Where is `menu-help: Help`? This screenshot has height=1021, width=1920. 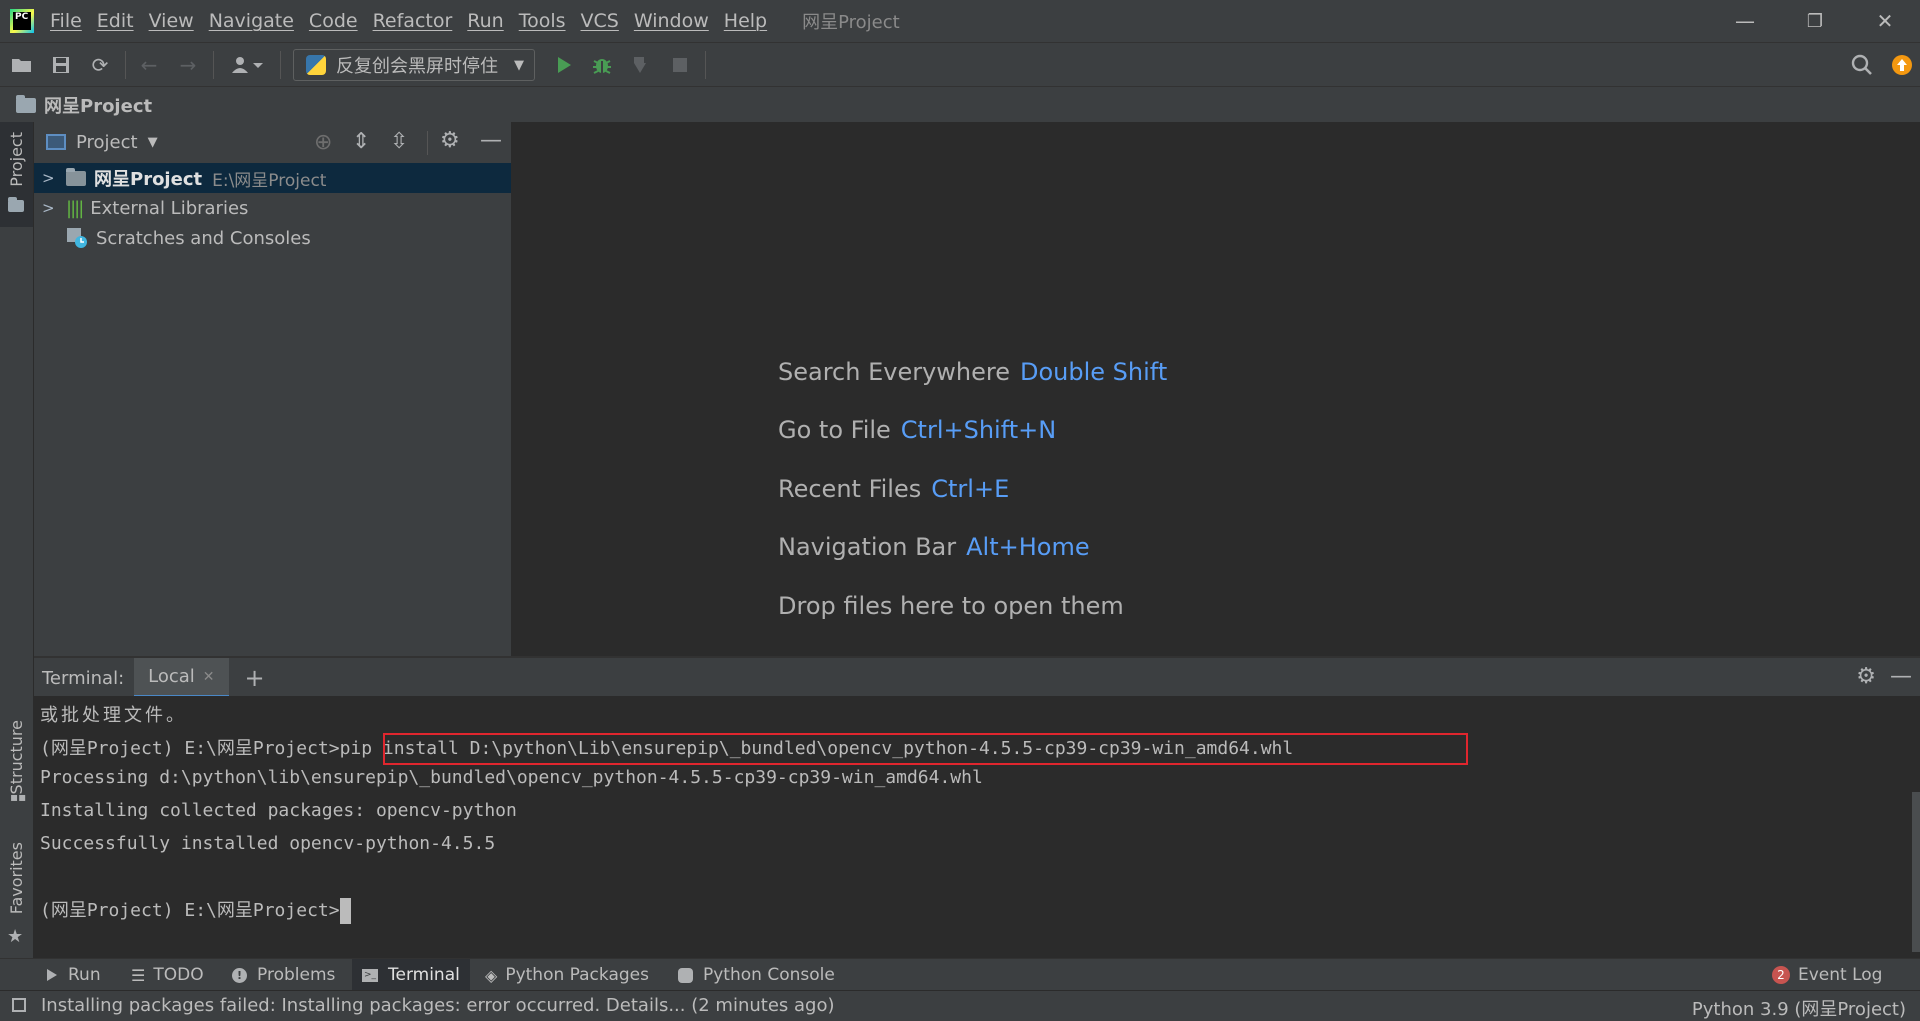
menu-help: Help is located at coordinates (745, 21).